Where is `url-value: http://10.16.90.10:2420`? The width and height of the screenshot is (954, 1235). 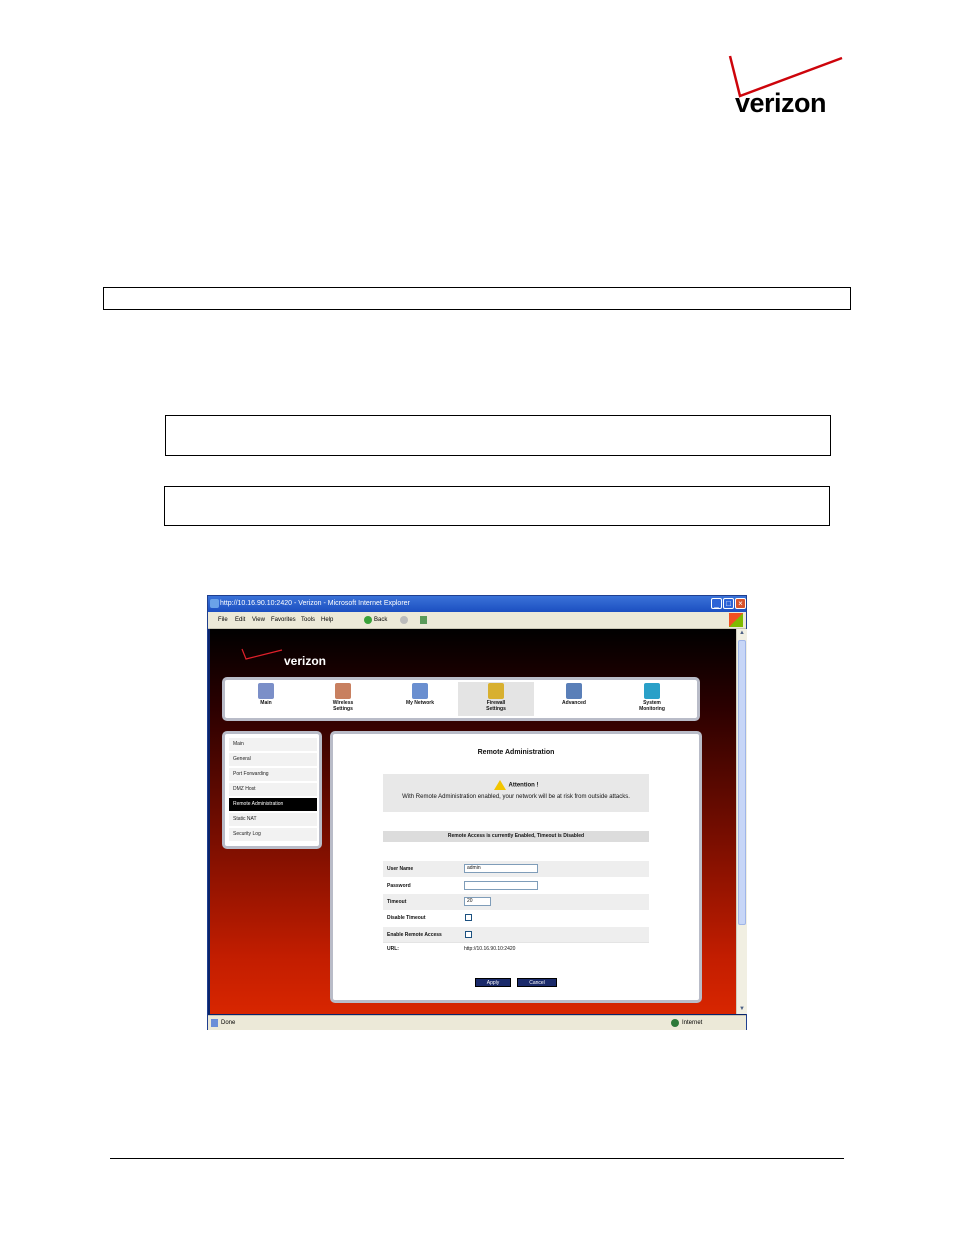
url-value: http://10.16.90.10:2420 is located at coordinates (490, 949).